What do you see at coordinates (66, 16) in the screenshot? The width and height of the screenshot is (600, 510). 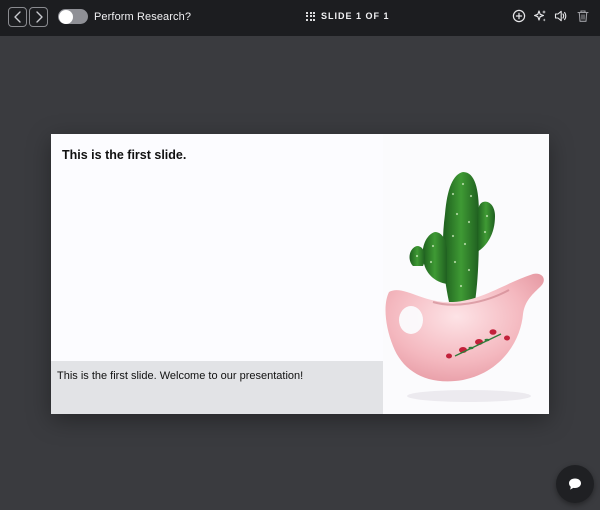 I see `toggle-knob` at bounding box center [66, 16].